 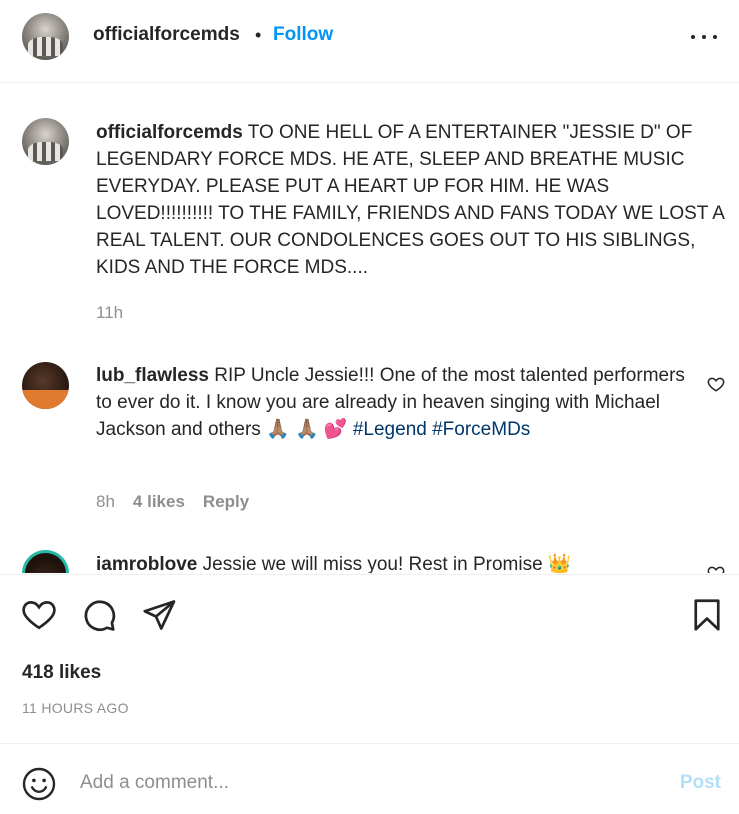 I want to click on hashtag-link: #ForceMDs, so click(x=481, y=429).